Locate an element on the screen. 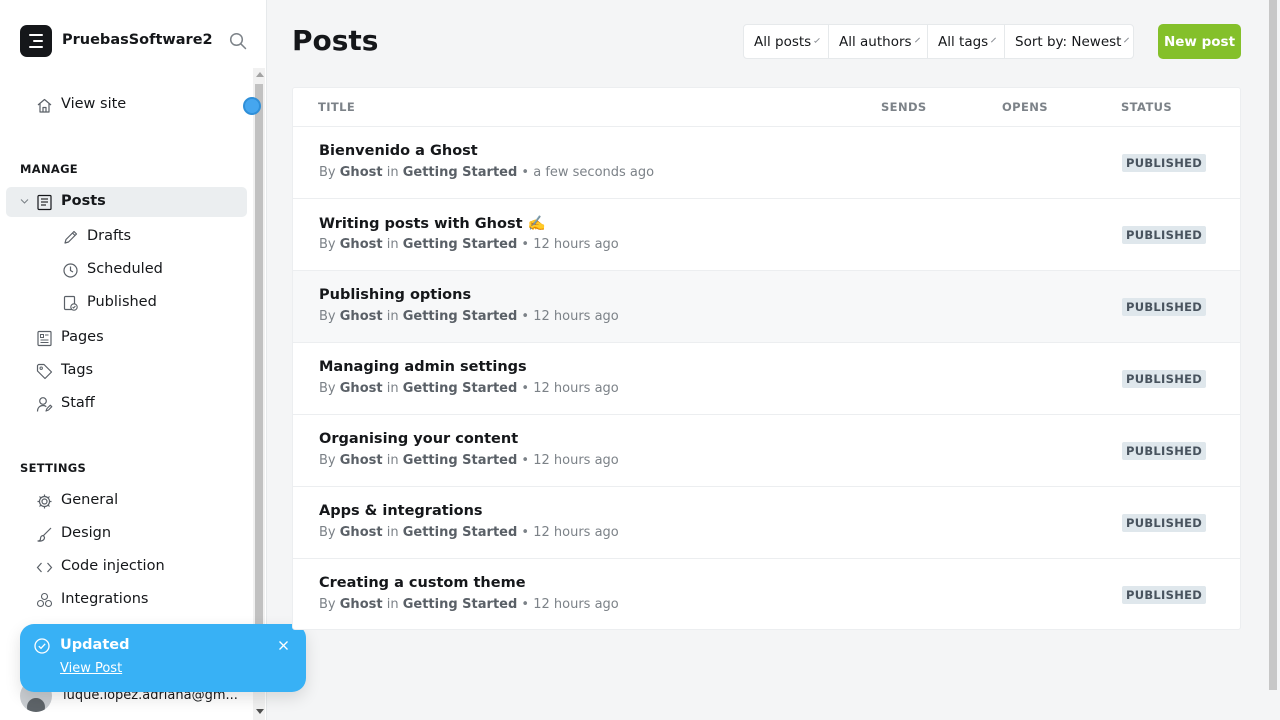  search-icon is located at coordinates (238, 41).